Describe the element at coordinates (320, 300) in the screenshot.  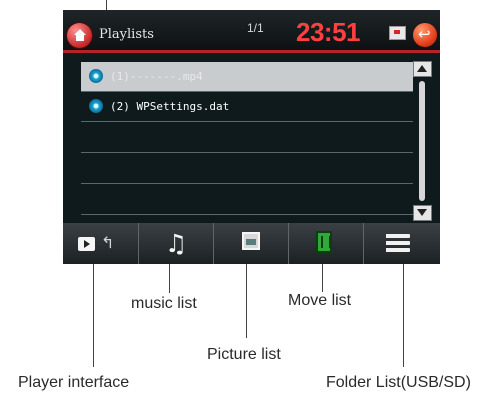
I see `annotation-move-list: Move list` at that location.